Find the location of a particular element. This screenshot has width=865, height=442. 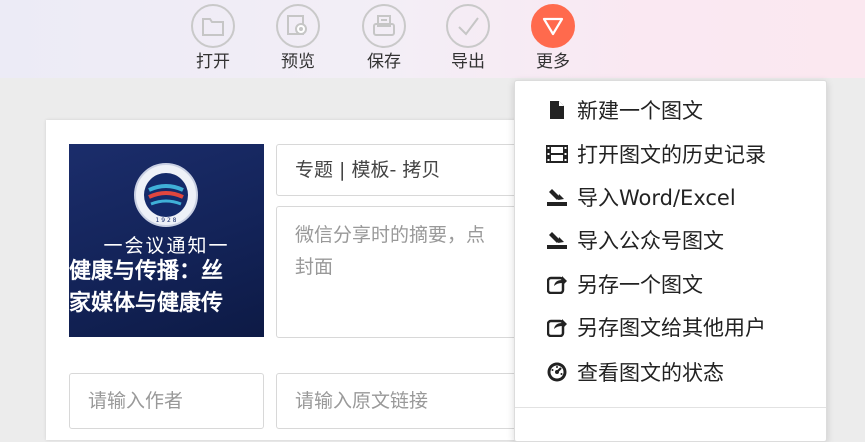

menu-item-import-word-excel: 导入Word/Excel is located at coordinates (640, 197).